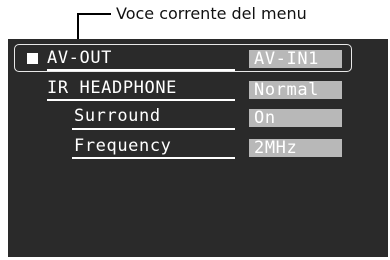 This screenshot has height=260, width=390. Describe the element at coordinates (80, 58) in the screenshot. I see `menu-item-label: AV-OUT` at that location.